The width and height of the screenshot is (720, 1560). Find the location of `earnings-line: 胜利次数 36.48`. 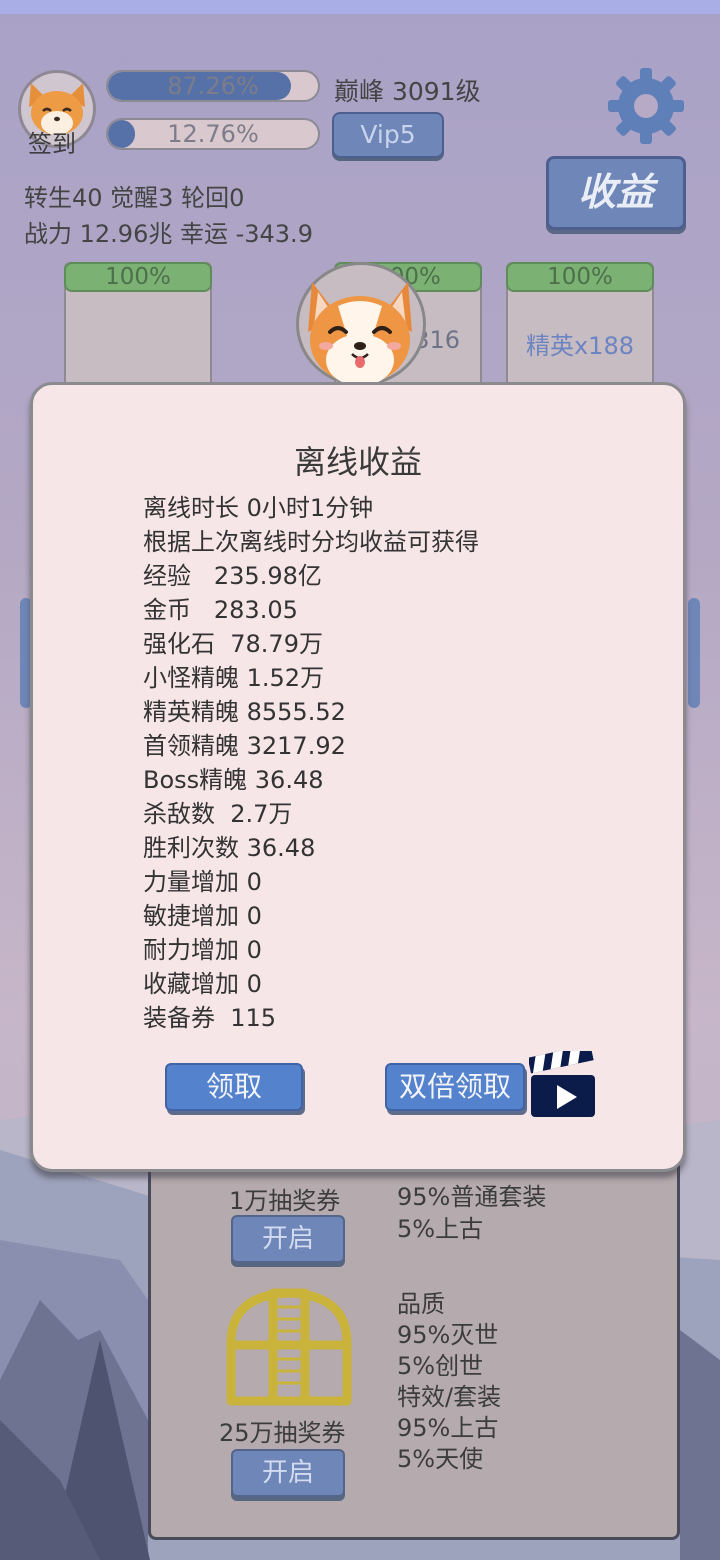

earnings-line: 胜利次数 36.48 is located at coordinates (229, 848).